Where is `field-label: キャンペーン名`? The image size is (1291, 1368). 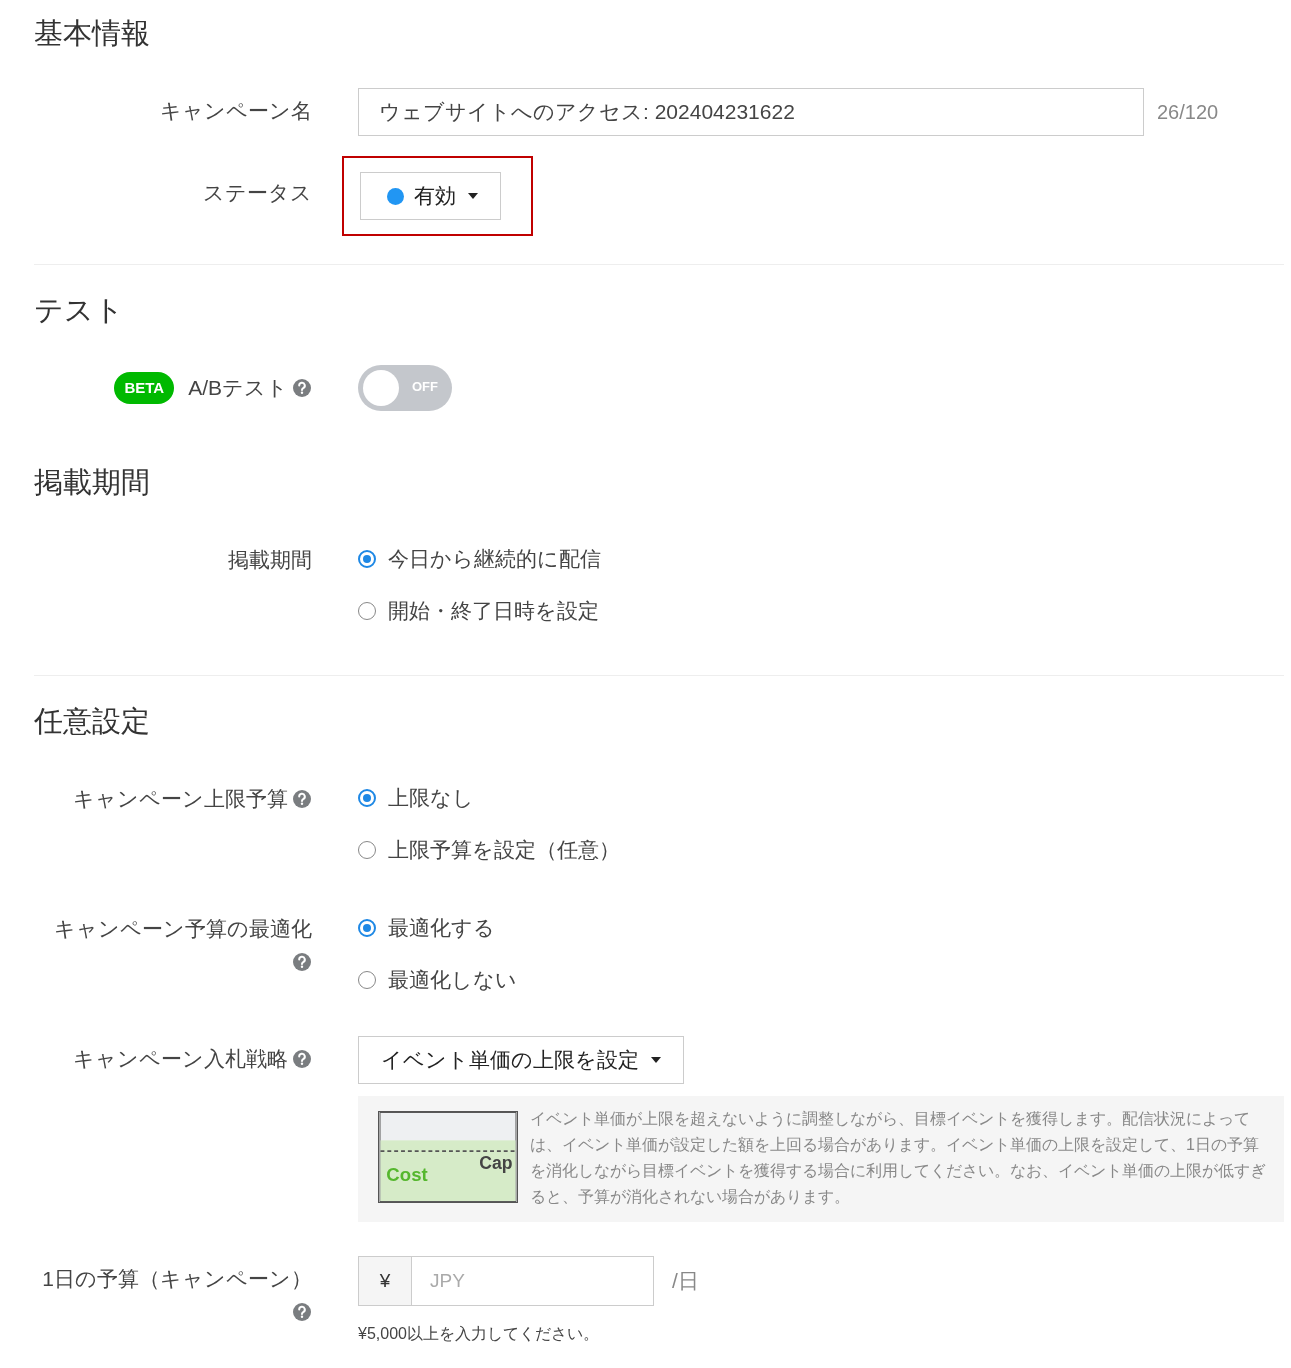 field-label: キャンペーン名 is located at coordinates (236, 111).